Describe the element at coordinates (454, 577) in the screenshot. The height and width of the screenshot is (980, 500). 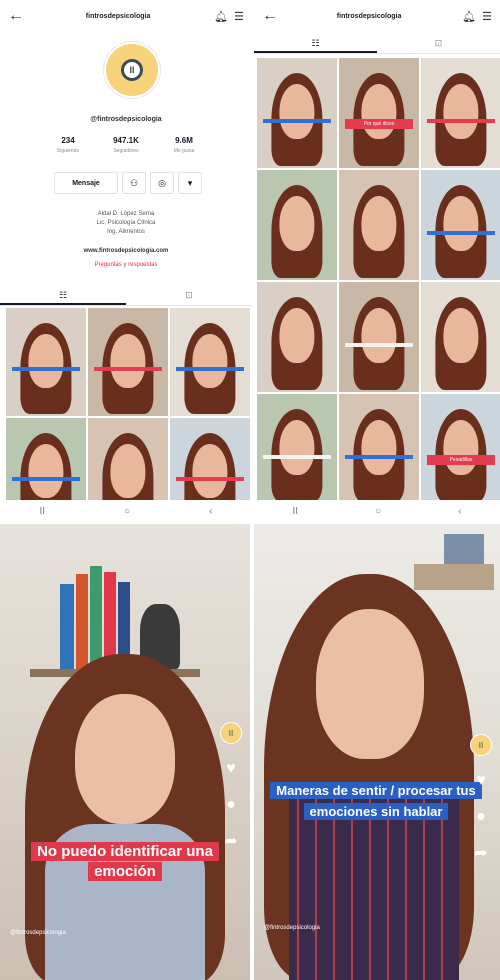
I see `shelf` at that location.